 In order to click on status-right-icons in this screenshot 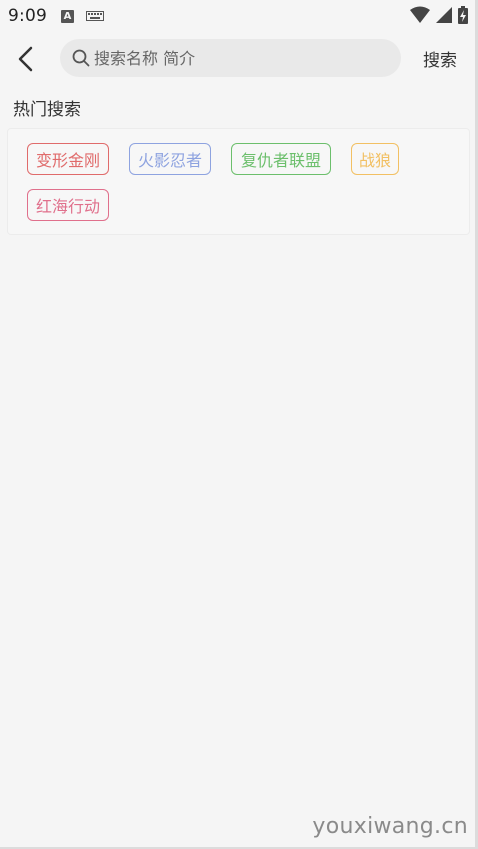, I will do `click(439, 15)`.